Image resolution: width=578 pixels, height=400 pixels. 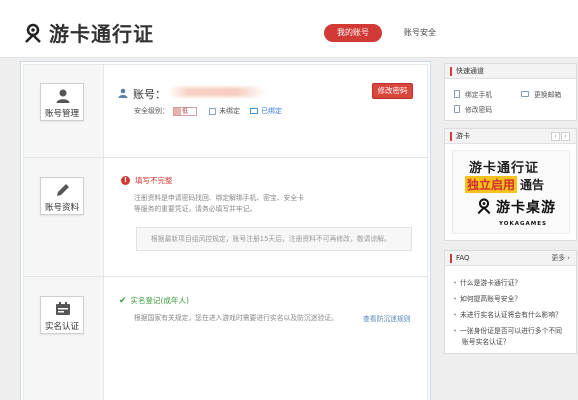 What do you see at coordinates (61, 208) in the screenshot?
I see `sidebar-item-label: 账号资料` at bounding box center [61, 208].